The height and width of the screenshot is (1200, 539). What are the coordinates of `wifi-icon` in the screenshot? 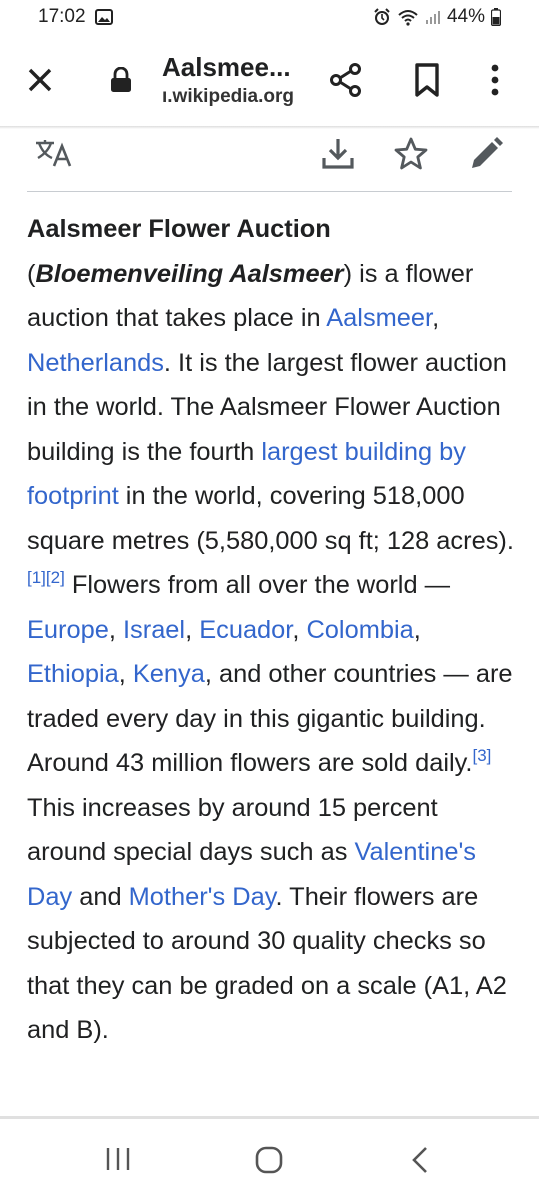 It's located at (408, 17).